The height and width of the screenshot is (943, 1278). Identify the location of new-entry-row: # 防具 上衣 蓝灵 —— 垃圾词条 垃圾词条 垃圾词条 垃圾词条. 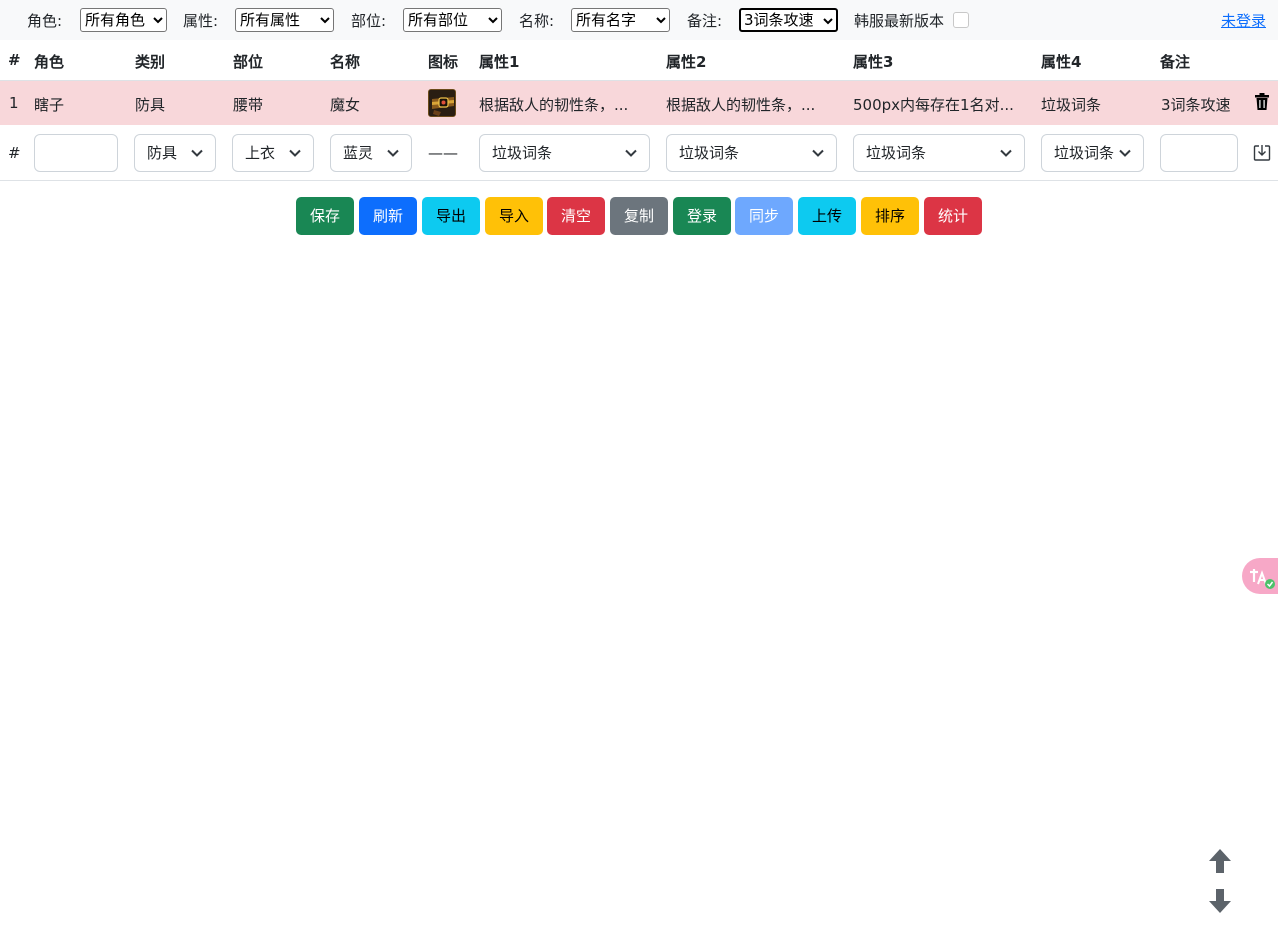
(639, 153).